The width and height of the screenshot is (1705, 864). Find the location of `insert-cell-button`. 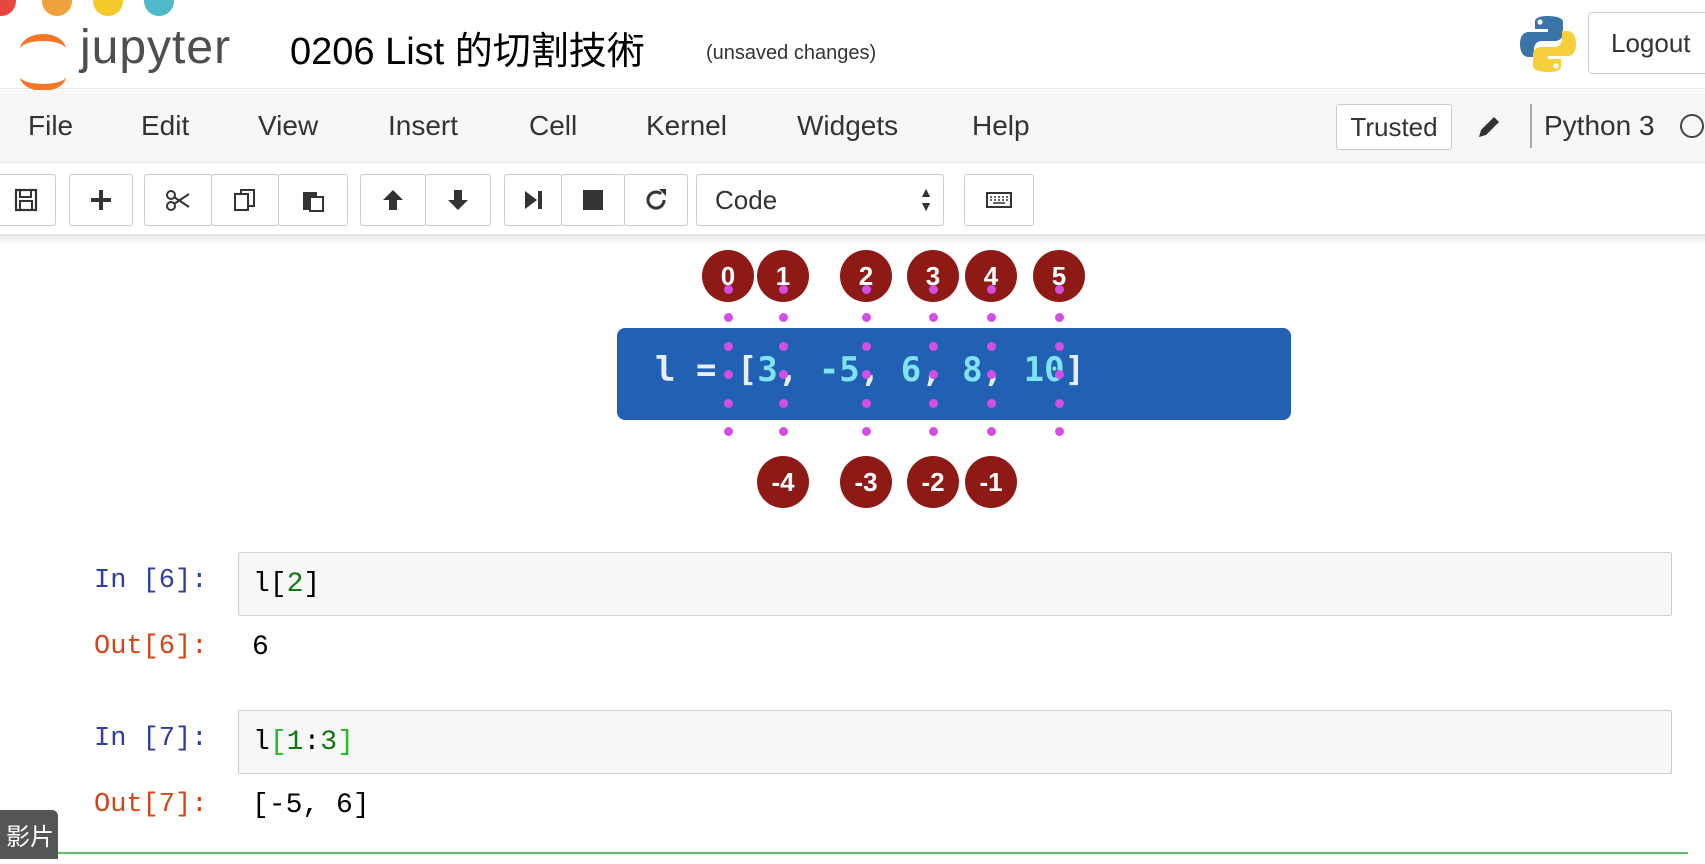

insert-cell-button is located at coordinates (101, 200).